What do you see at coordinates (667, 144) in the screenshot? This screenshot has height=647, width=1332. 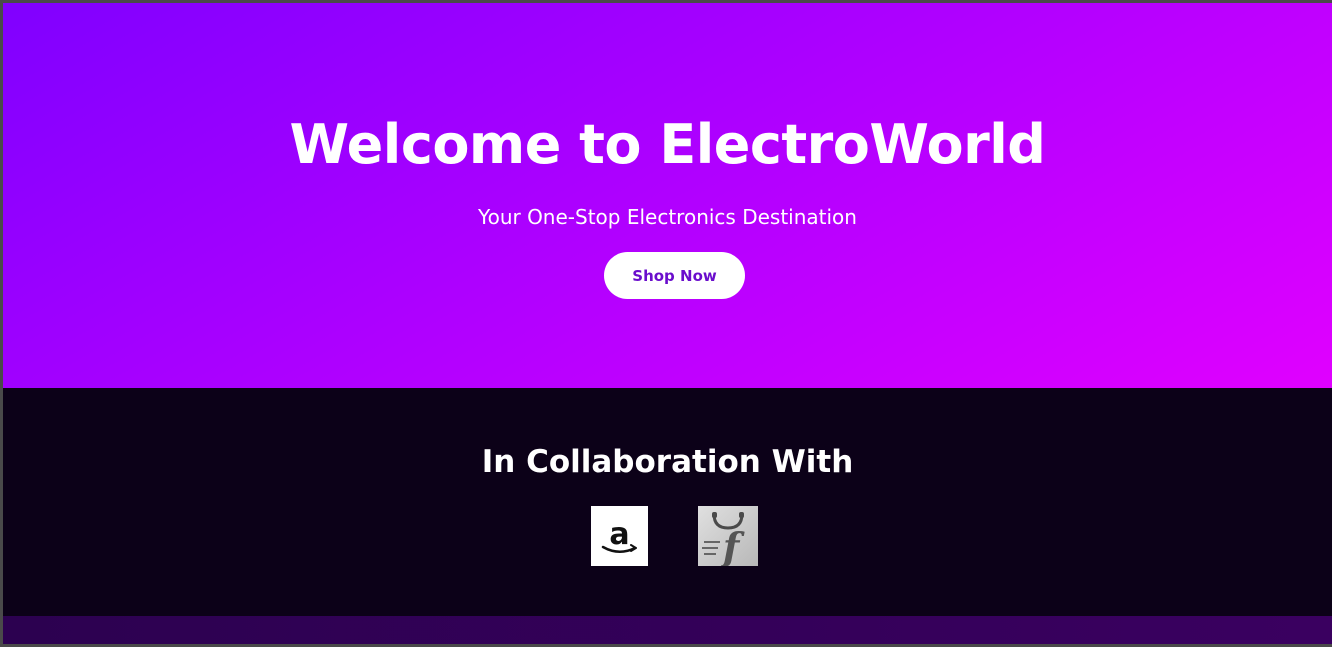 I see `hero-title: Welcome to ElectroWorld` at bounding box center [667, 144].